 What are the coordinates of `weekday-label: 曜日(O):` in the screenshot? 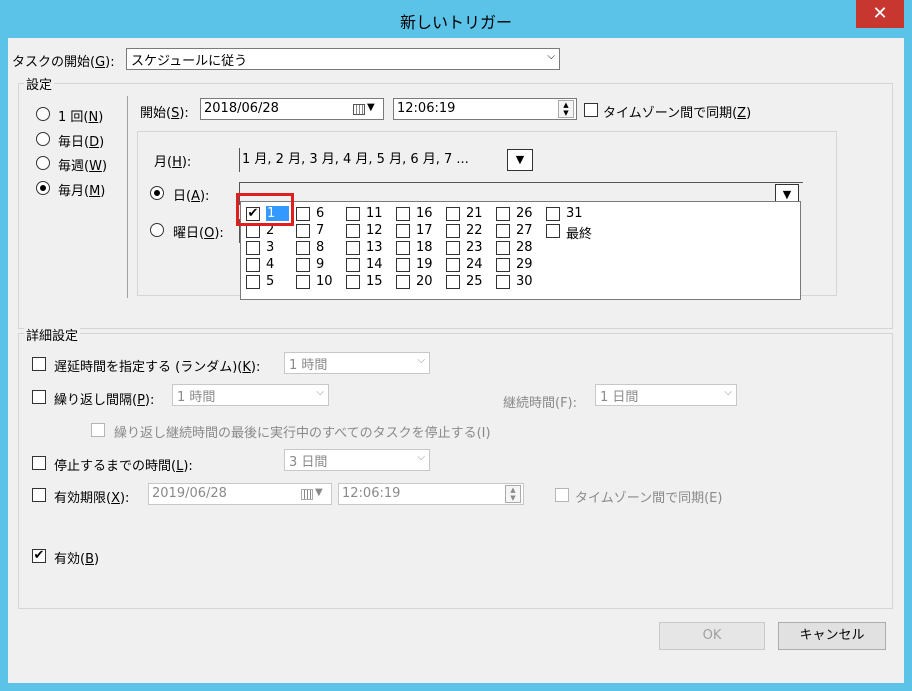 It's located at (198, 233).